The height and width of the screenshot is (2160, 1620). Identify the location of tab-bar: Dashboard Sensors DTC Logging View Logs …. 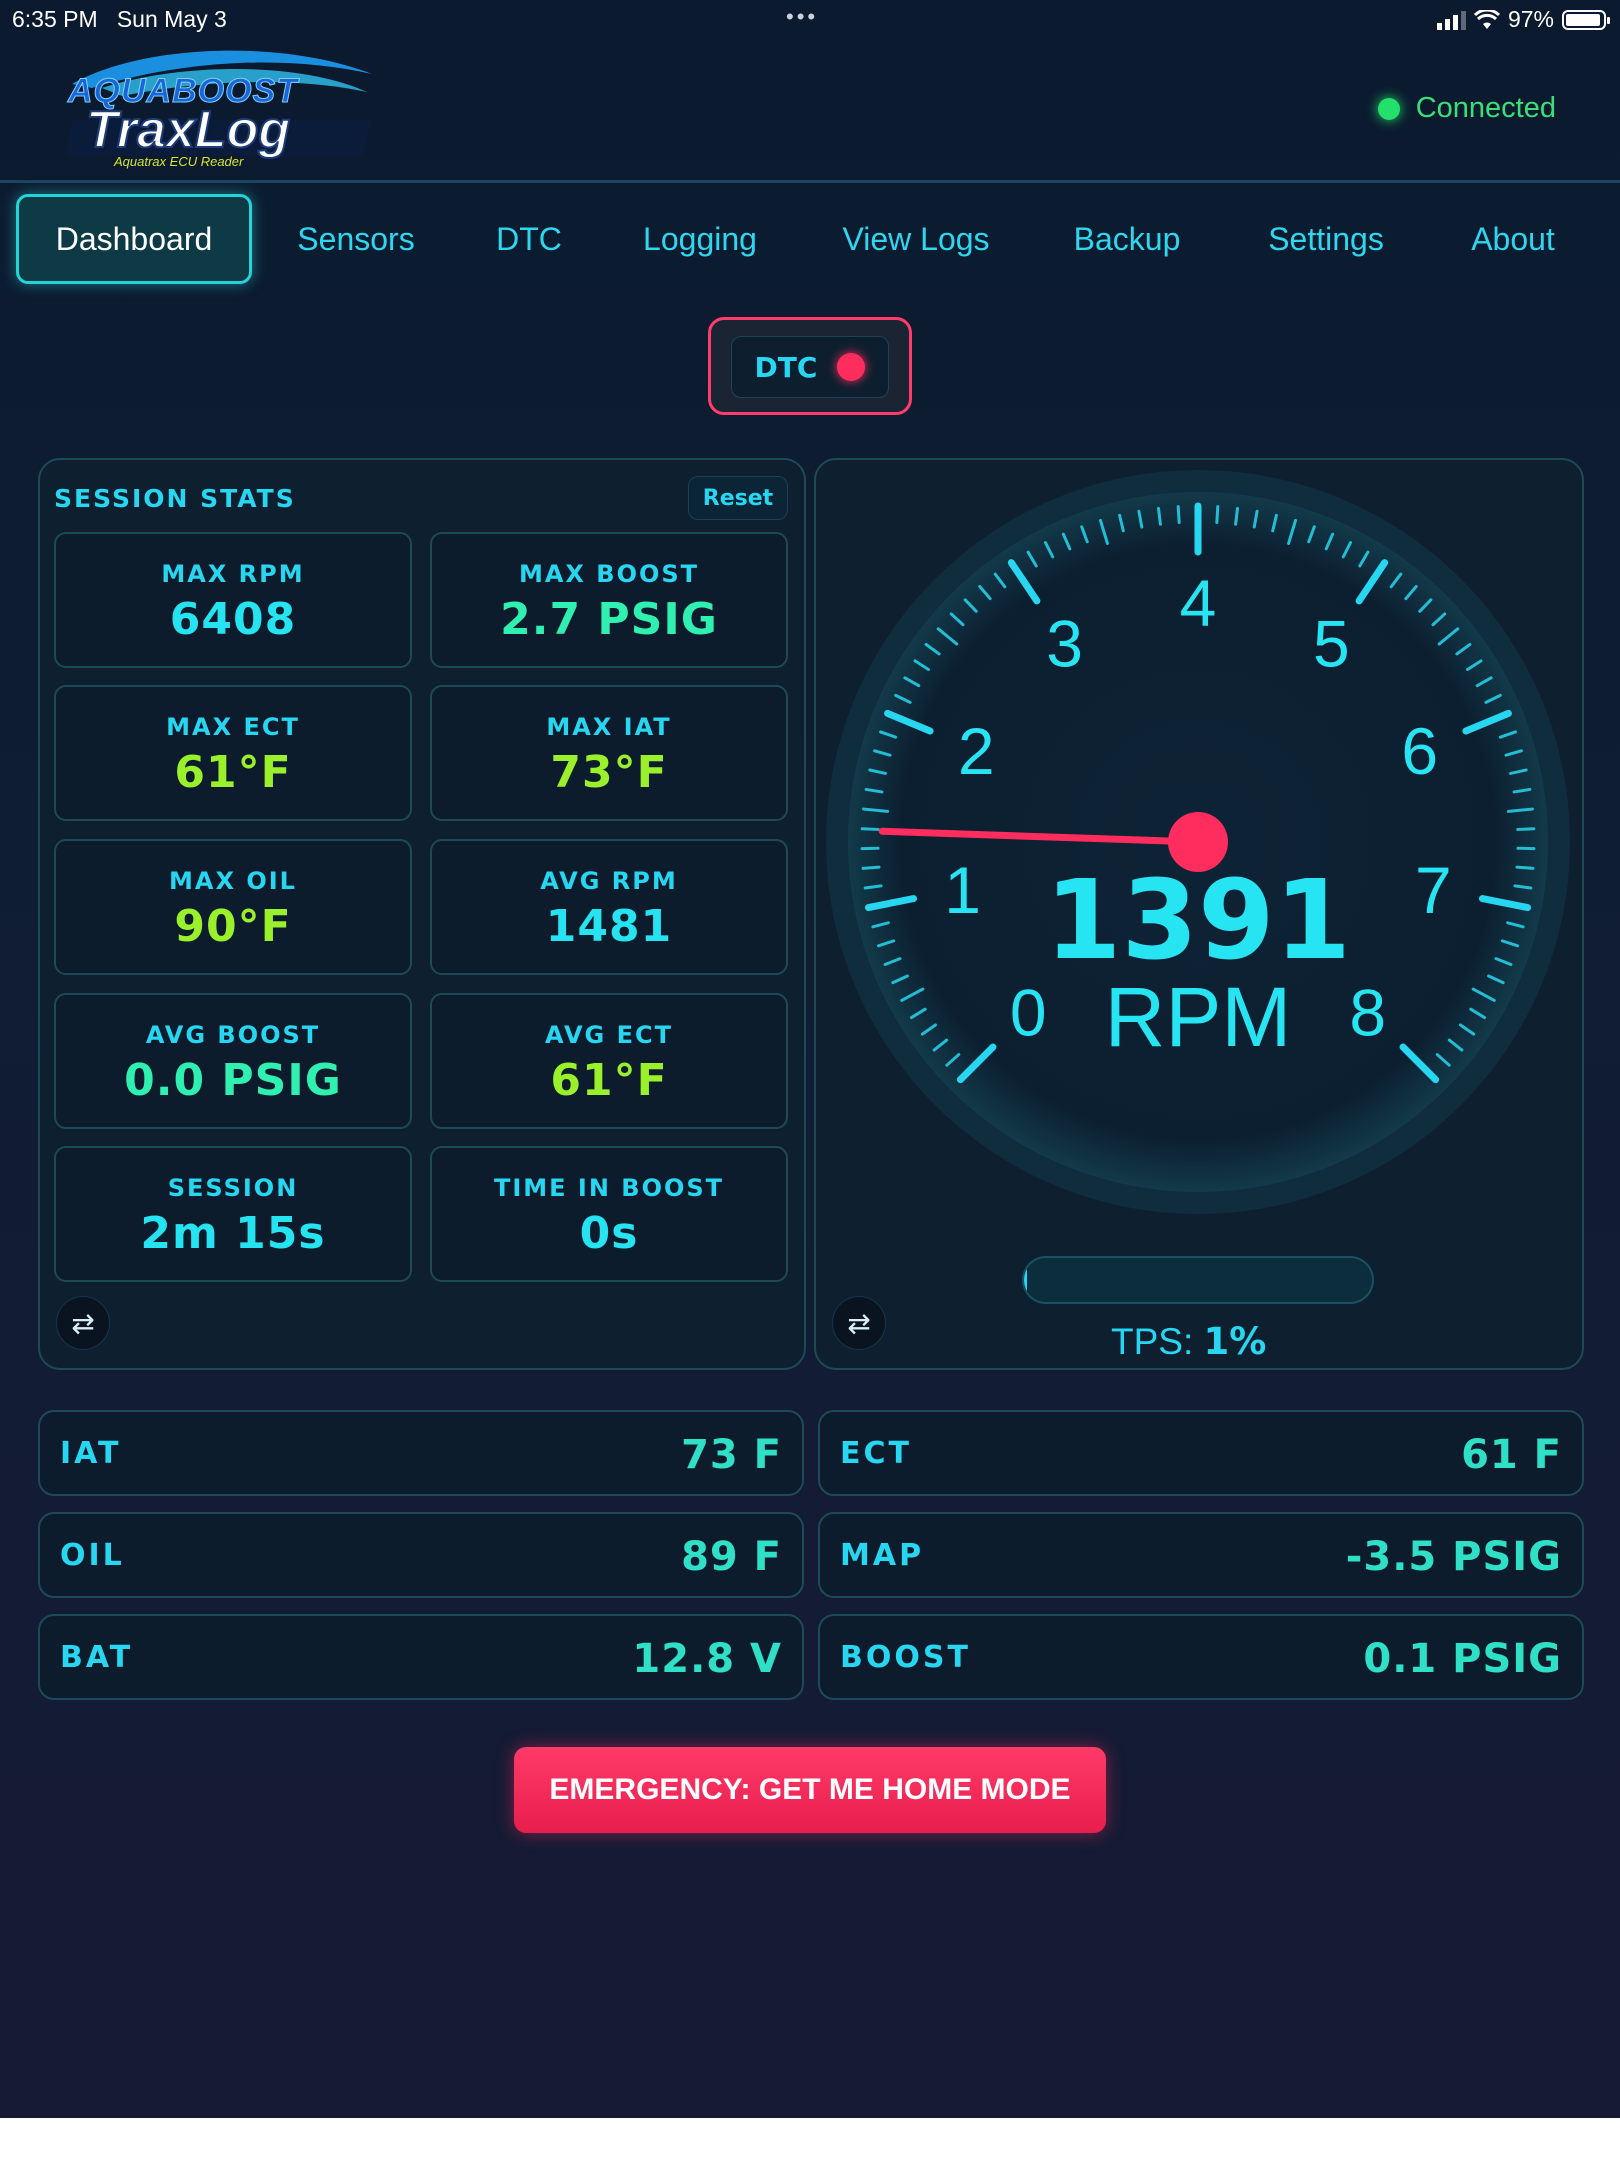
(810, 239).